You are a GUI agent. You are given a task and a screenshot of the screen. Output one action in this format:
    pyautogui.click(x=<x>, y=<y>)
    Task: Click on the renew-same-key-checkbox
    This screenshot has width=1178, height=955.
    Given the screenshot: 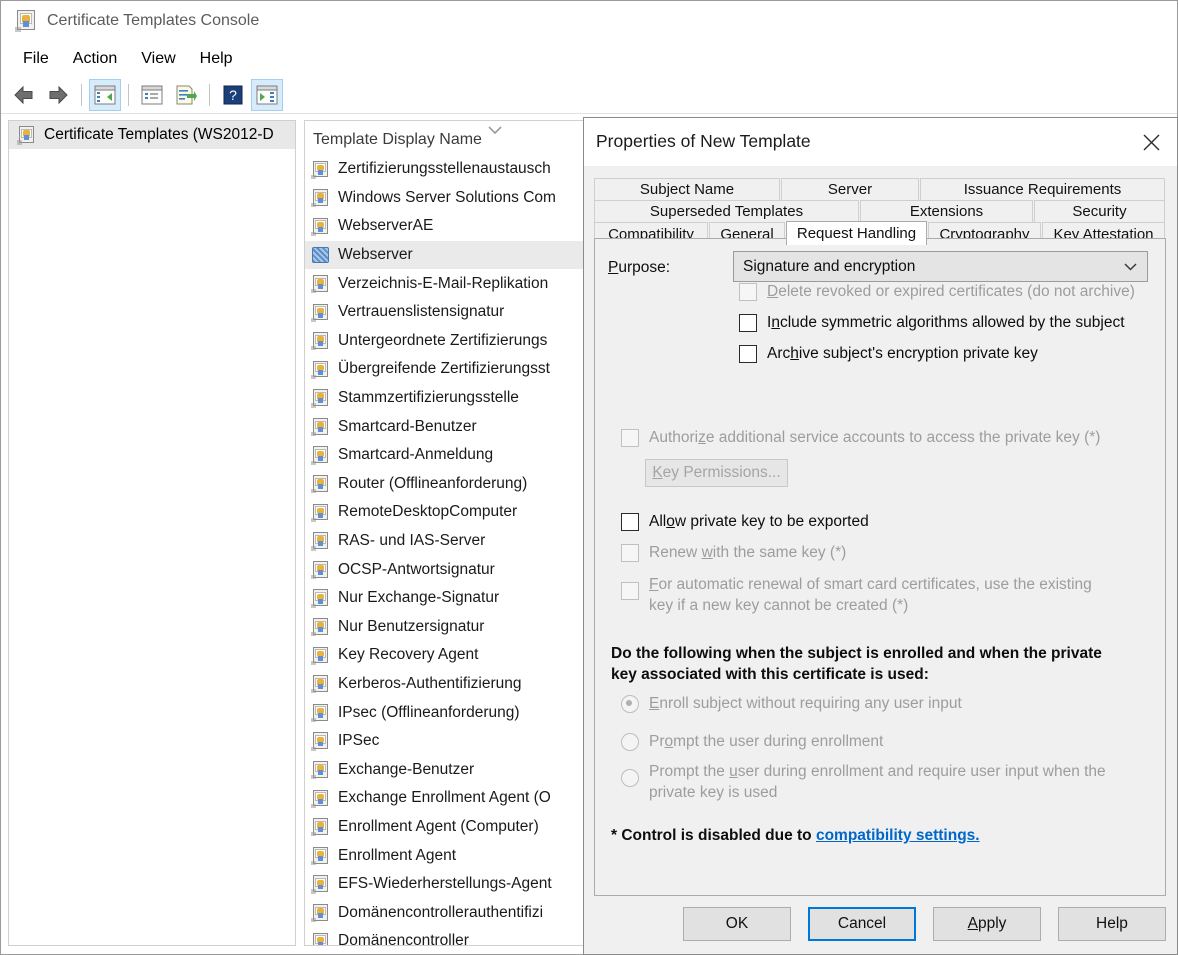 What is the action you would take?
    pyautogui.click(x=630, y=553)
    